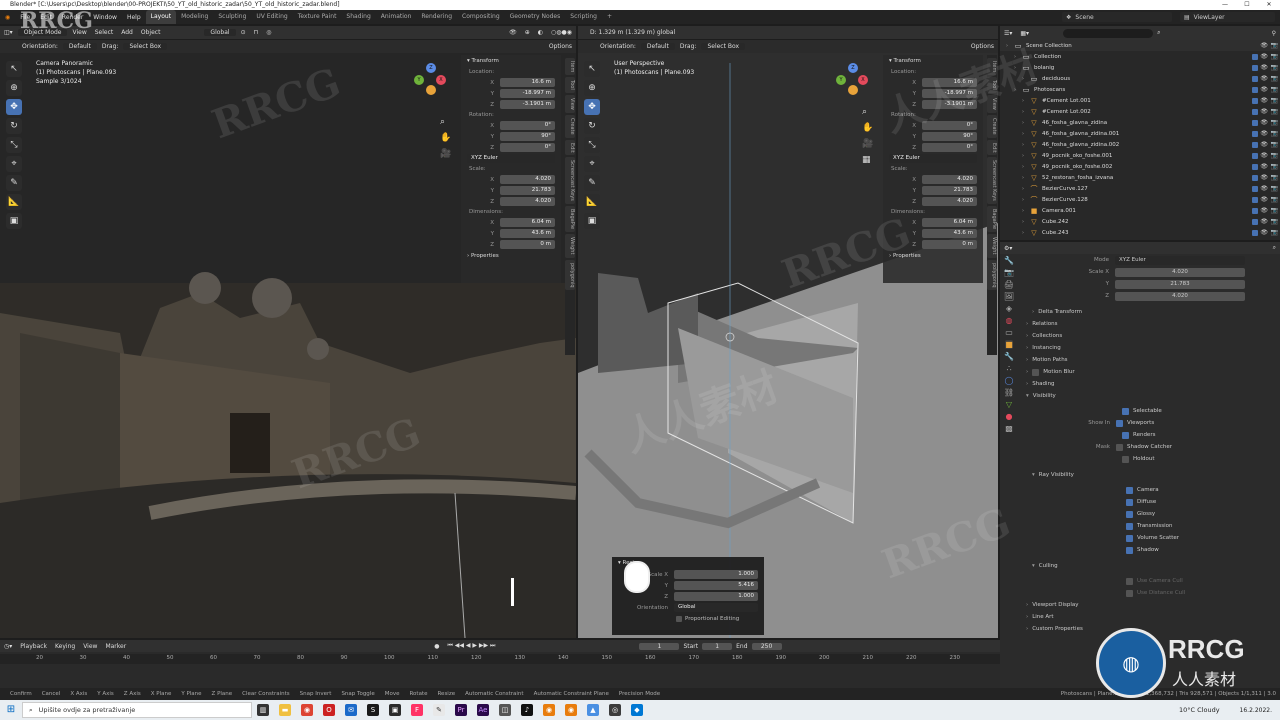  Describe the element at coordinates (1256, 710) in the screenshot. I see `clock-date: 16.2.2022.` at that location.